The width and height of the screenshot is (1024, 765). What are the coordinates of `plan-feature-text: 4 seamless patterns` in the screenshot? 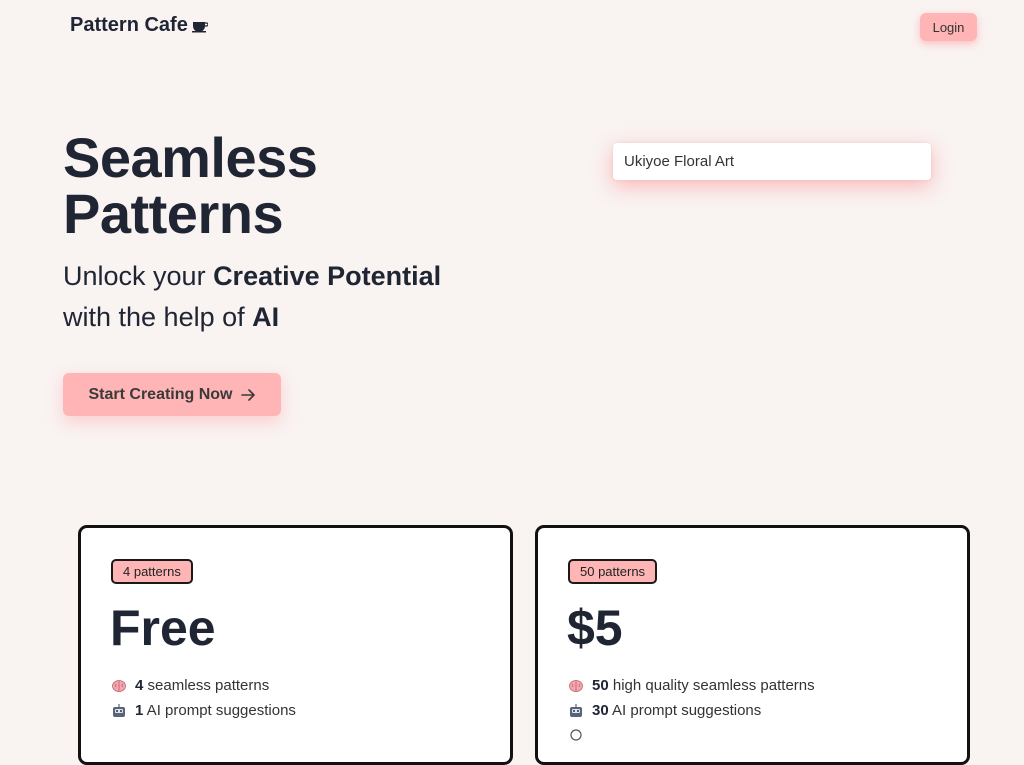 It's located at (202, 685).